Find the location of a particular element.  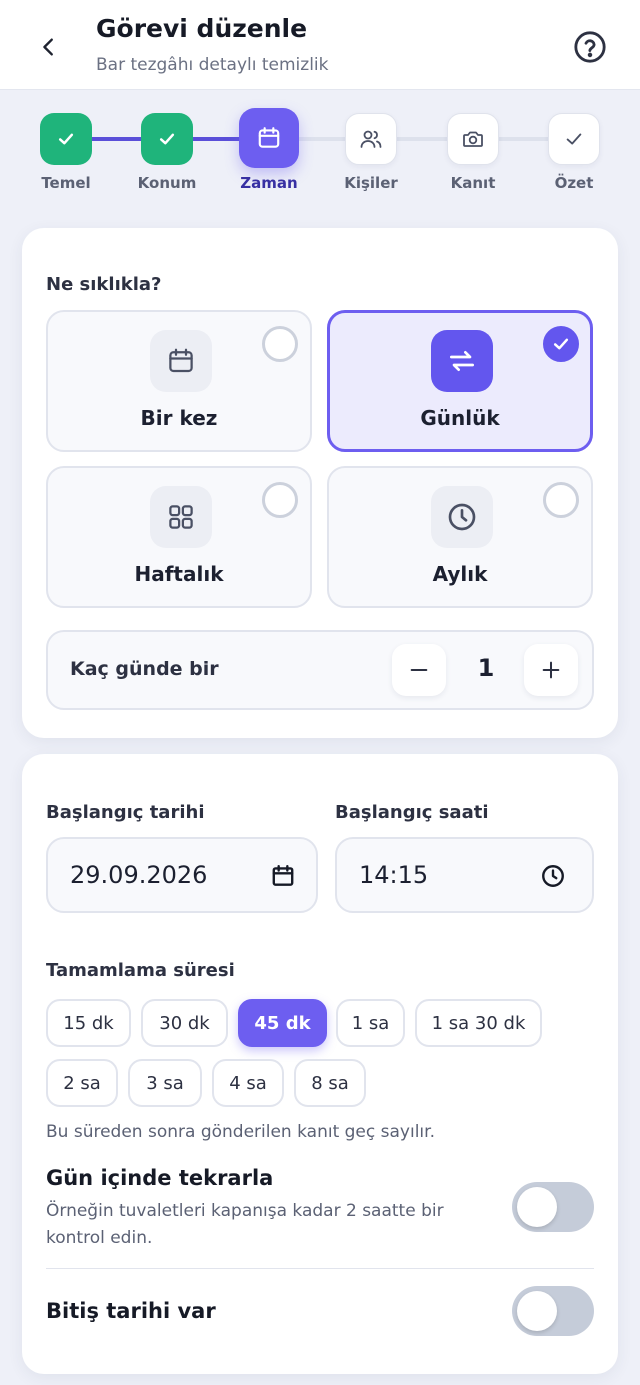

step-kanit is located at coordinates (473, 139).